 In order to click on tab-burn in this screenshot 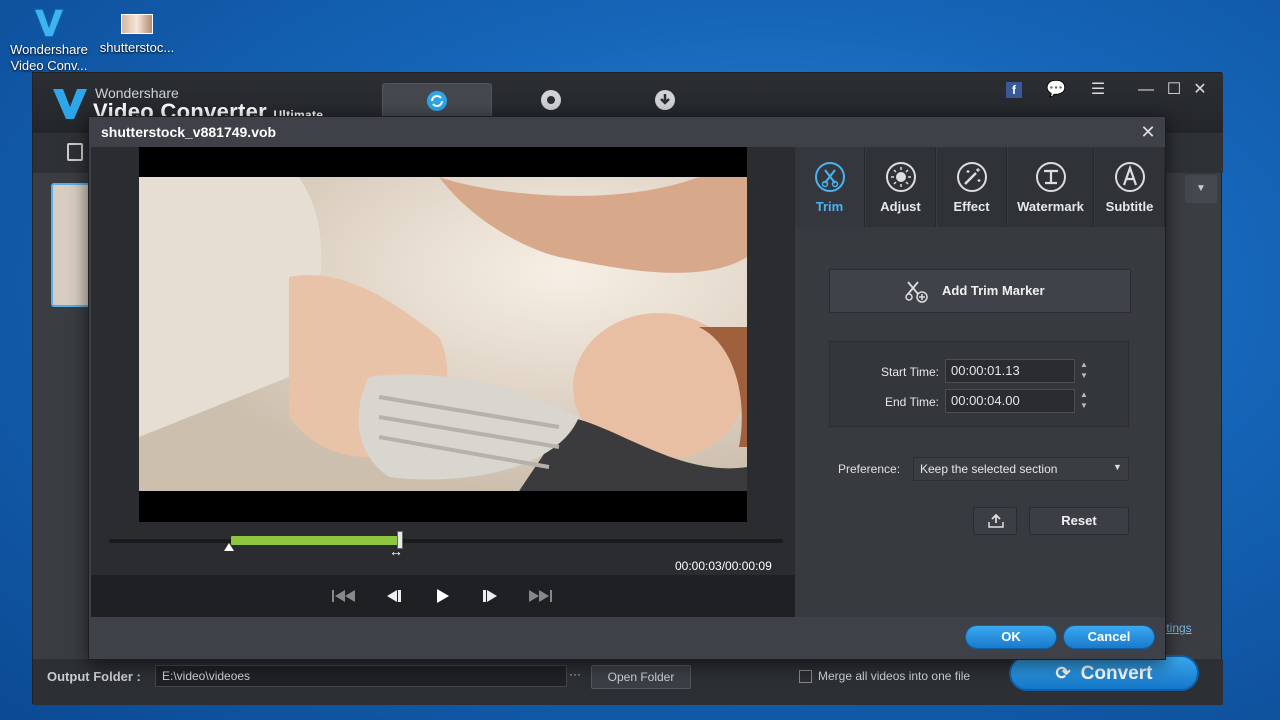, I will do `click(551, 100)`.